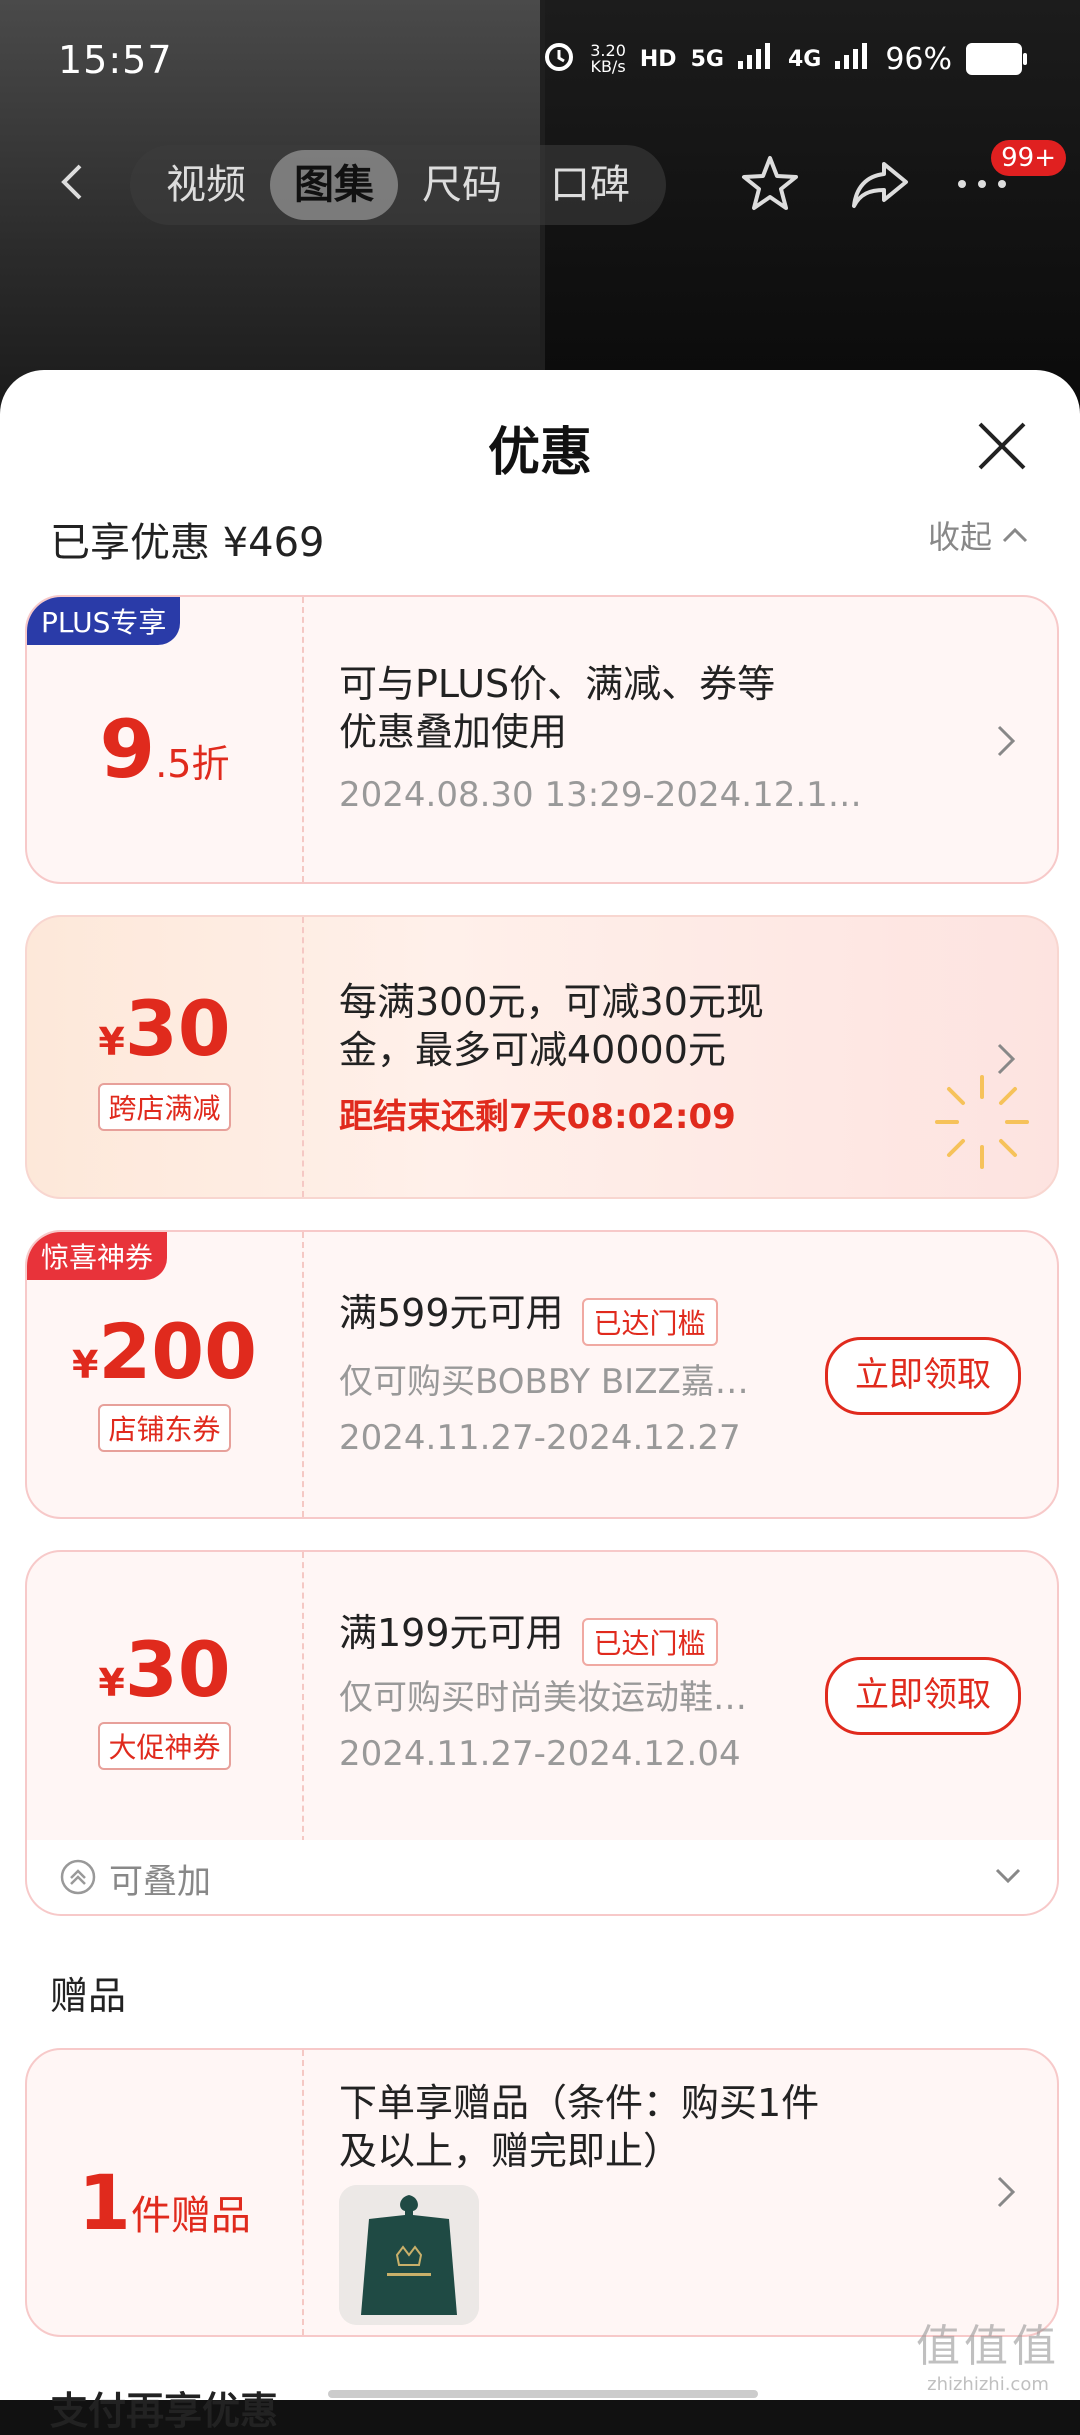 Image resolution: width=1080 pixels, height=2435 pixels. Describe the element at coordinates (540, 1754) in the screenshot. I see `coupon-date: 2024.11.27-2024.12.04` at that location.